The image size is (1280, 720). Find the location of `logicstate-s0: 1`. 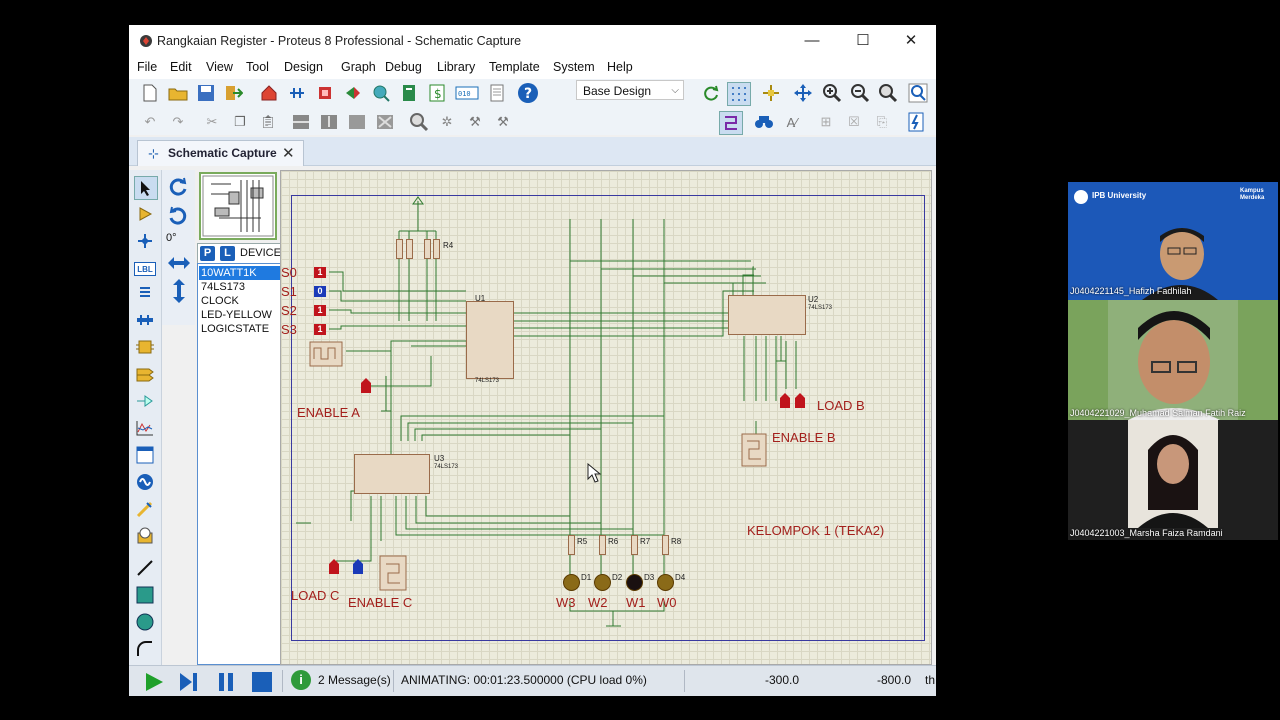

logicstate-s0: 1 is located at coordinates (320, 272).